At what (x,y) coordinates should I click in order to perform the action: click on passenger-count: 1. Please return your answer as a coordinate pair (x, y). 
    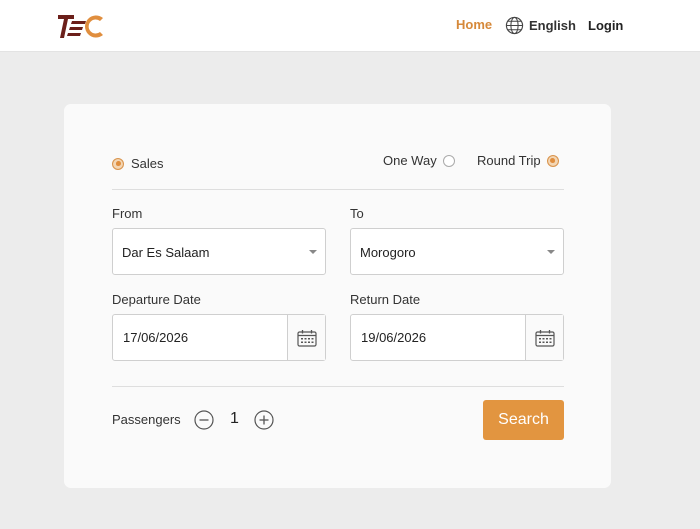
    Looking at the image, I should click on (234, 418).